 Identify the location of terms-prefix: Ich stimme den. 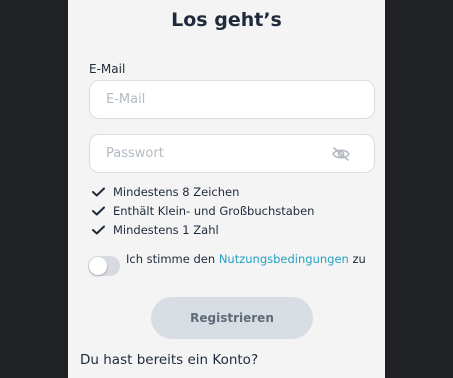
(172, 259).